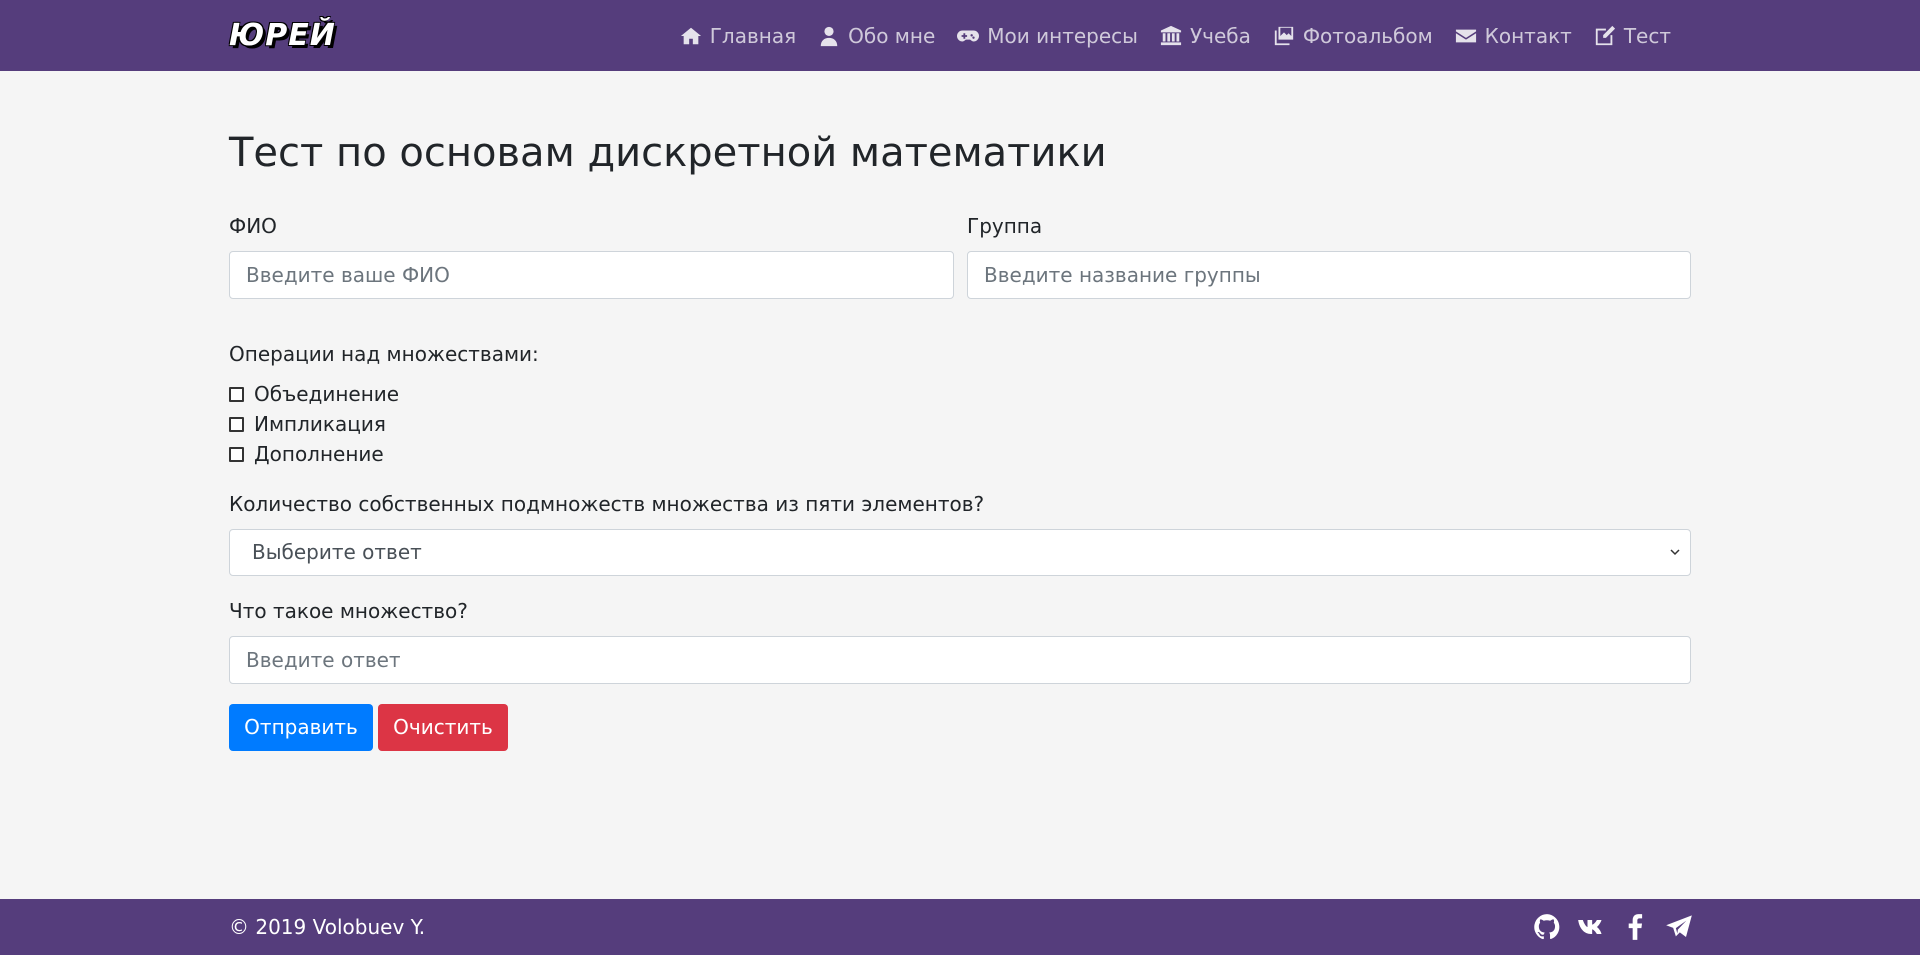  Describe the element at coordinates (384, 354) in the screenshot. I see `operations-label: Операции над множествами:` at that location.